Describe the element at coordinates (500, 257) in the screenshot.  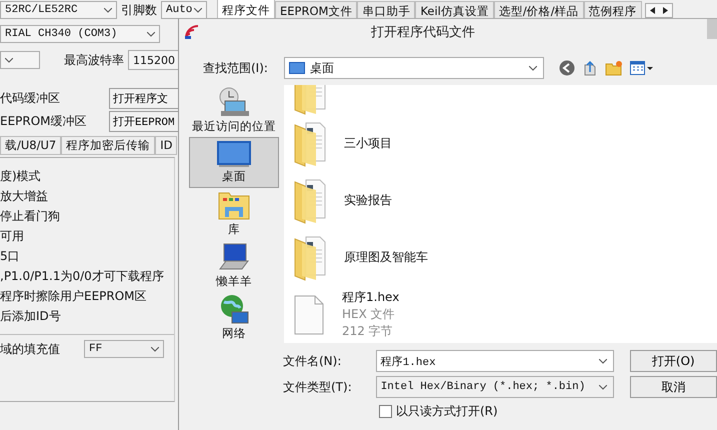
I see `folder-item: 原理图及智能车` at that location.